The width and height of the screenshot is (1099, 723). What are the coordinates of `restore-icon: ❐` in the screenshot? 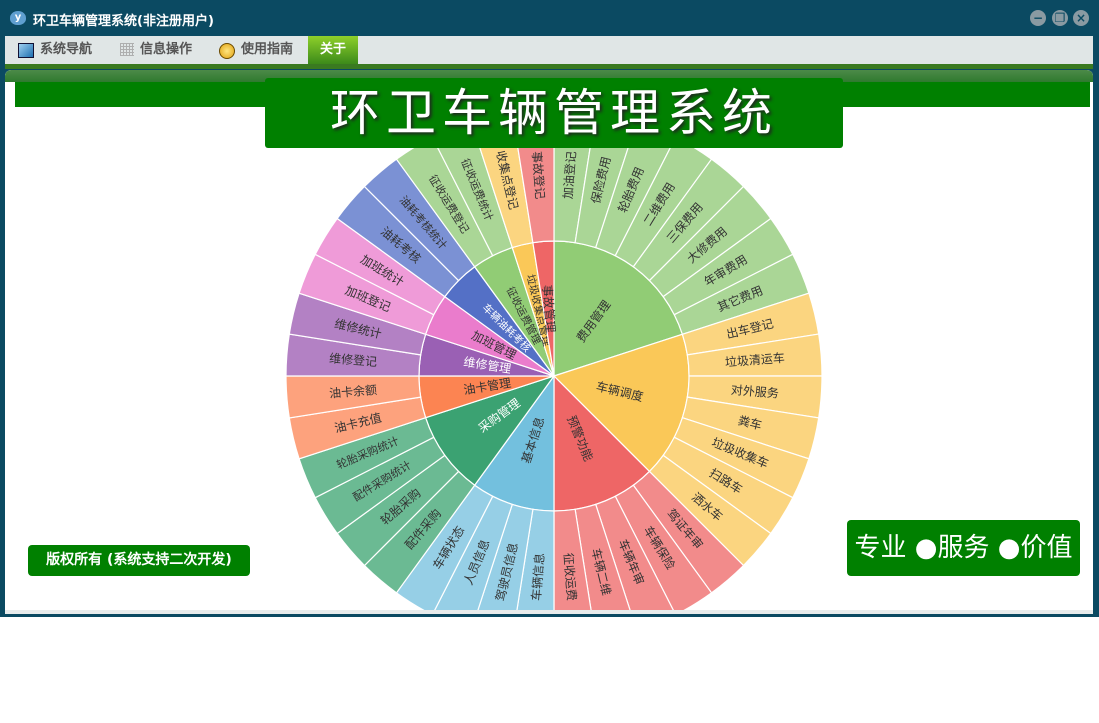 It's located at (1060, 18).